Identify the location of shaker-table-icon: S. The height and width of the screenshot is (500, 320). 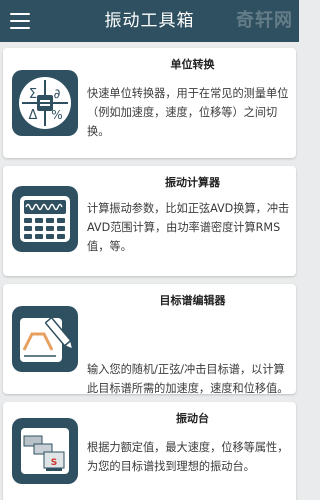
(45, 451).